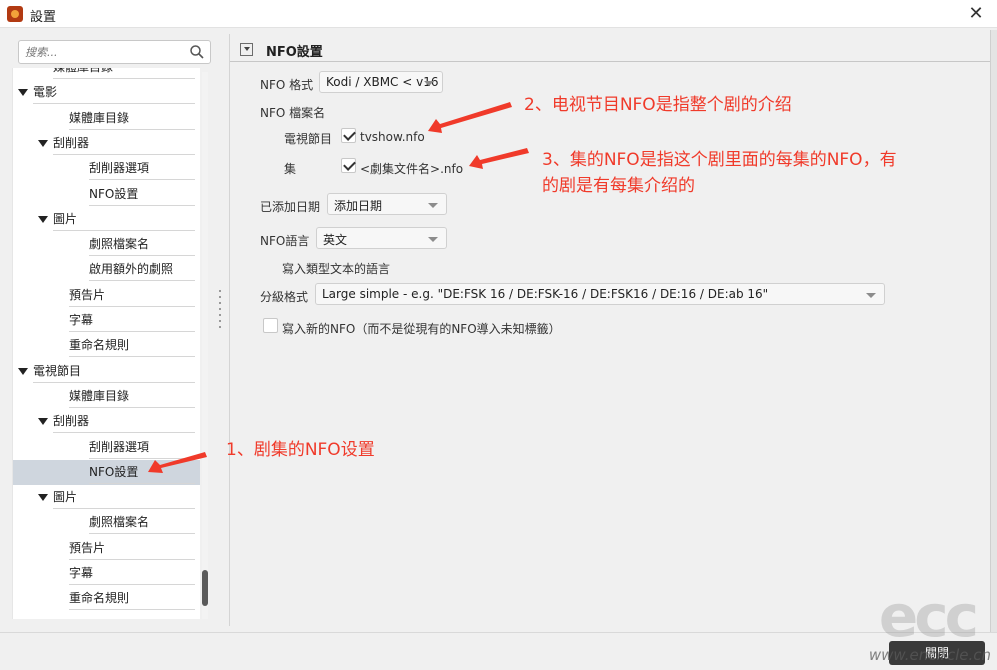 This screenshot has height=670, width=997. What do you see at coordinates (348, 165) in the screenshot?
I see `episode-nfo-checkbox` at bounding box center [348, 165].